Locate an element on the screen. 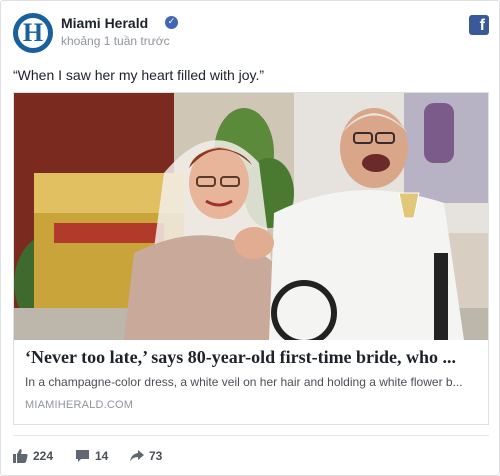  page-avatar: H is located at coordinates (33, 33).